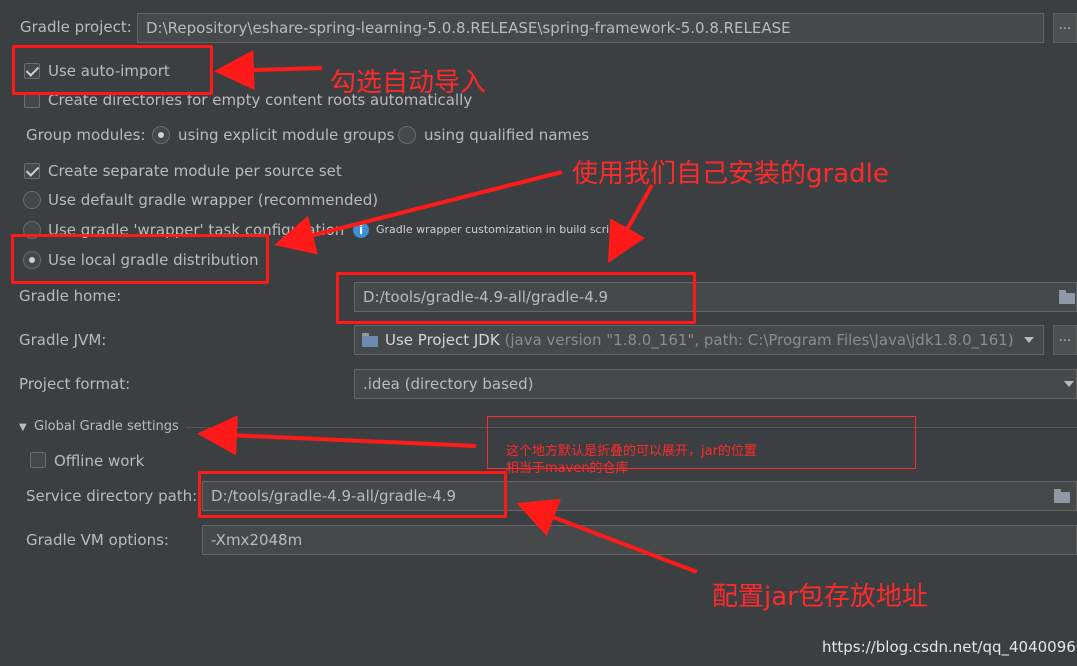  Describe the element at coordinates (418, 212) in the screenshot. I see `arrow-local-gradle` at that location.